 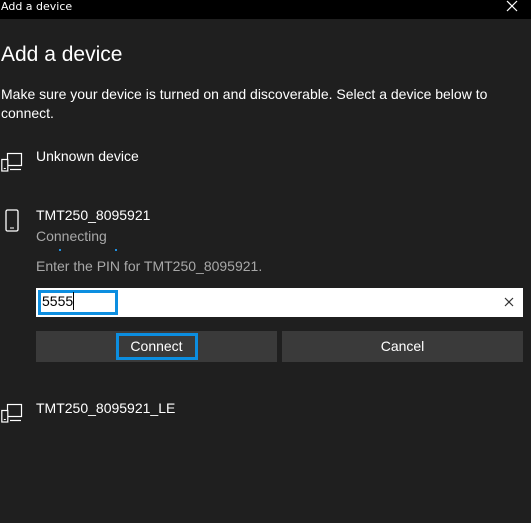 I want to click on page-title: Add a device, so click(x=62, y=54).